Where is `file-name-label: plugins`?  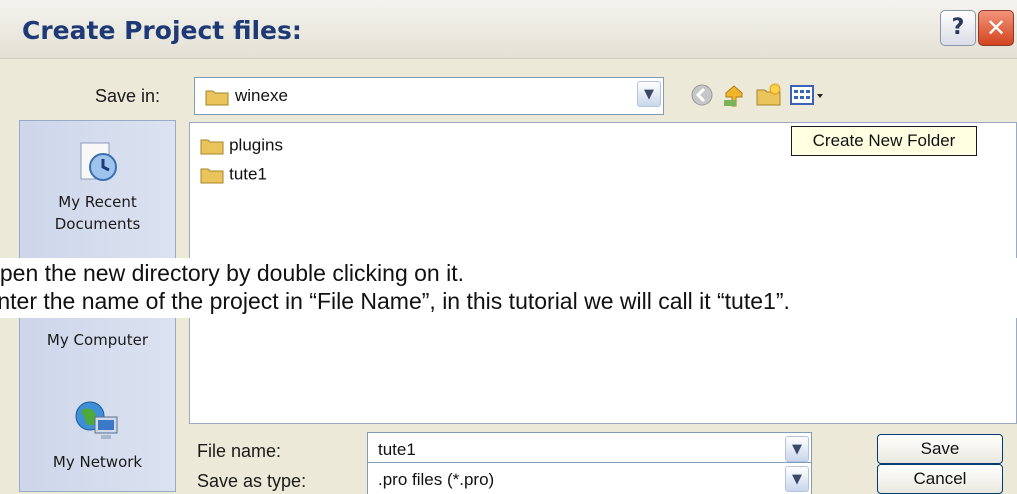 file-name-label: plugins is located at coordinates (256, 145).